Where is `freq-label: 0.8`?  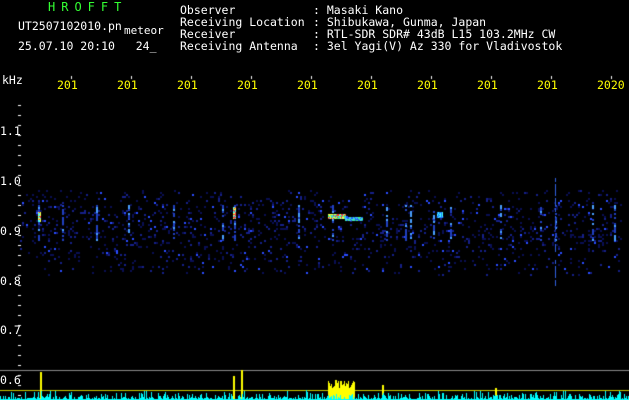 freq-label: 0.8 is located at coordinates (10, 281).